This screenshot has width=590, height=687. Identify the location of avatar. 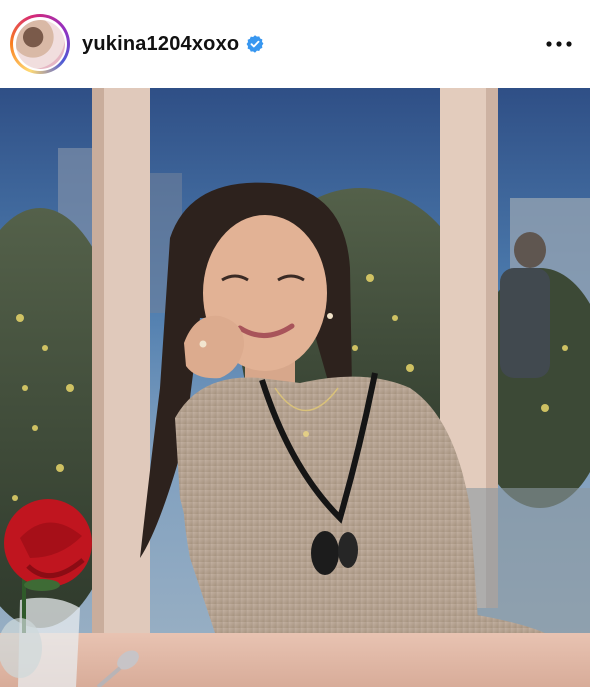
(40, 44).